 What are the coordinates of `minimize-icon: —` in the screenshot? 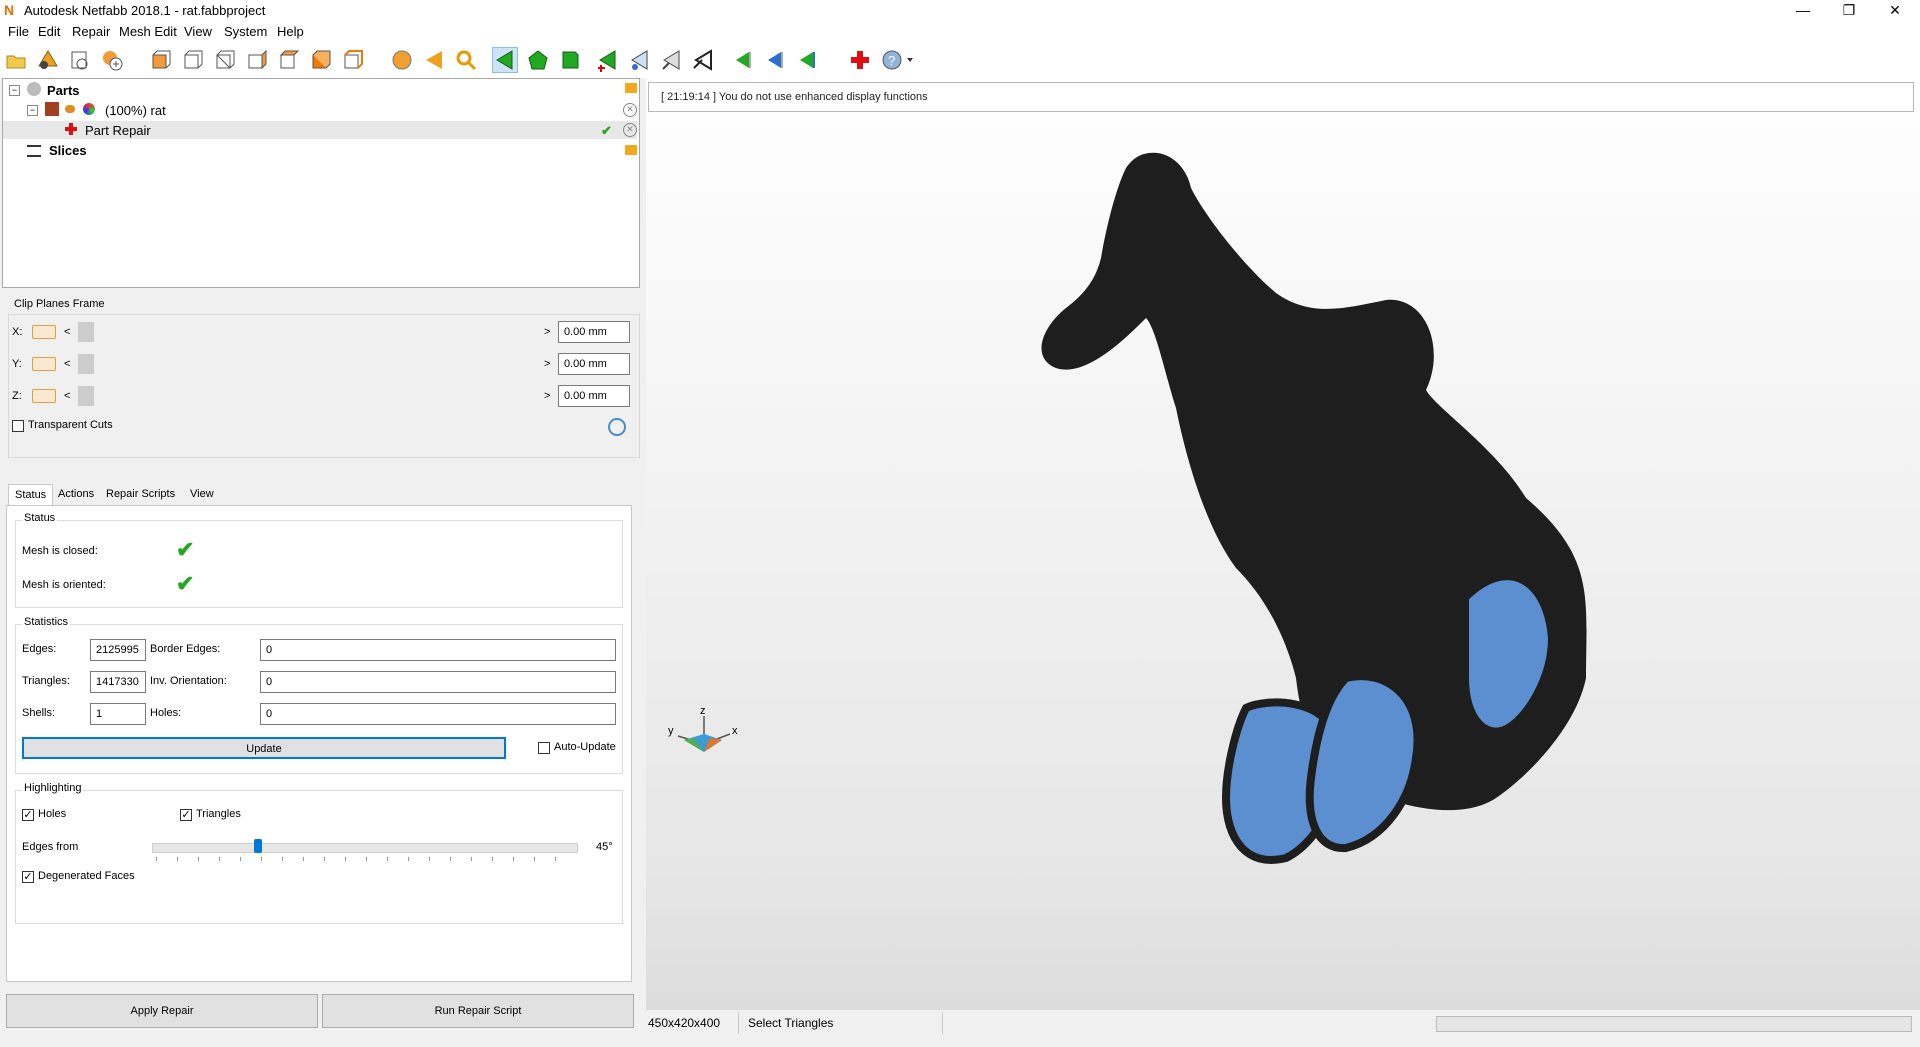 It's located at (1803, 11).